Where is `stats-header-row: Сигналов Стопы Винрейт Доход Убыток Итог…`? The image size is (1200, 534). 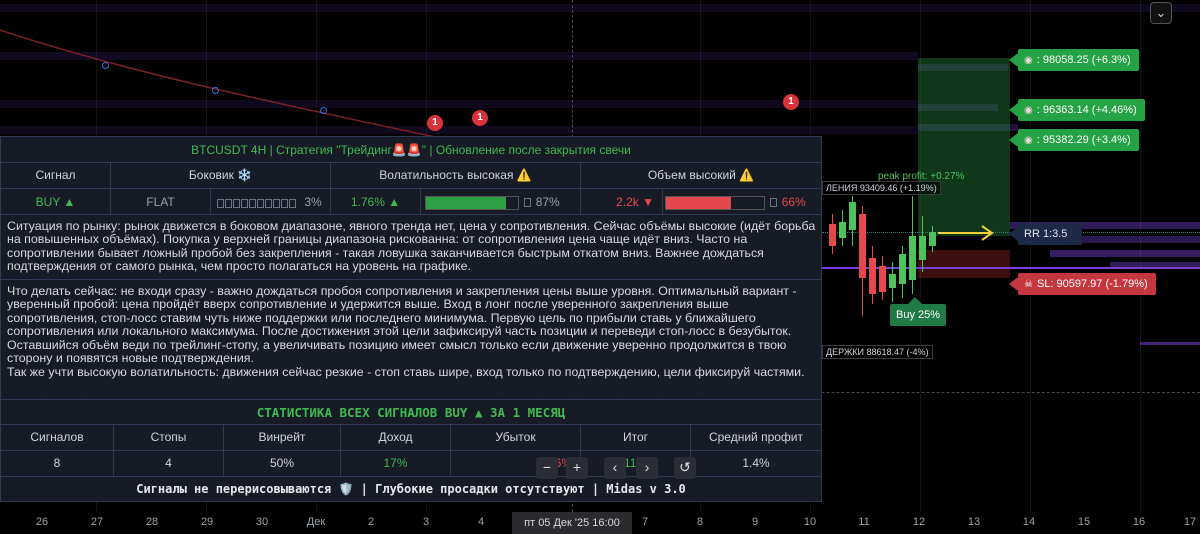 stats-header-row: Сигналов Стопы Винрейт Доход Убыток Итог… is located at coordinates (411, 438).